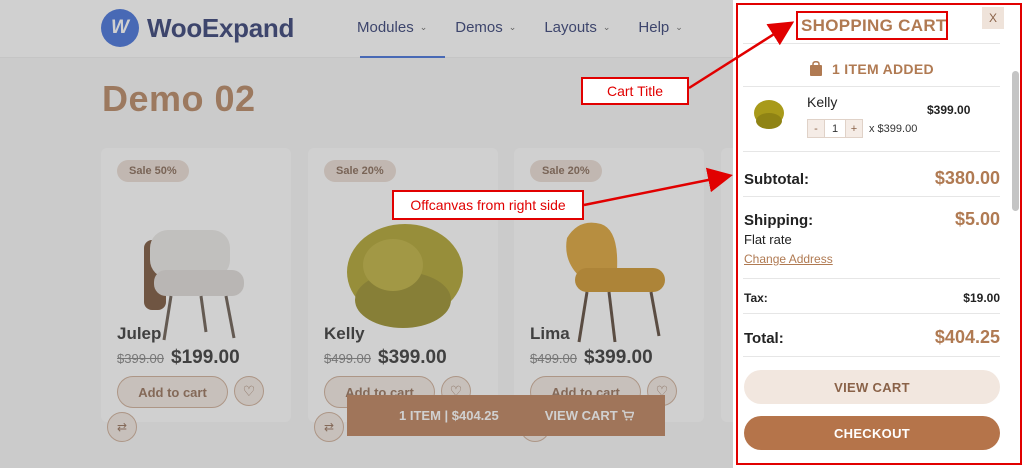 The image size is (1024, 468). Describe the element at coordinates (488, 205) in the screenshot. I see `annotation-offcanvas: Offcanvas from right side` at that location.